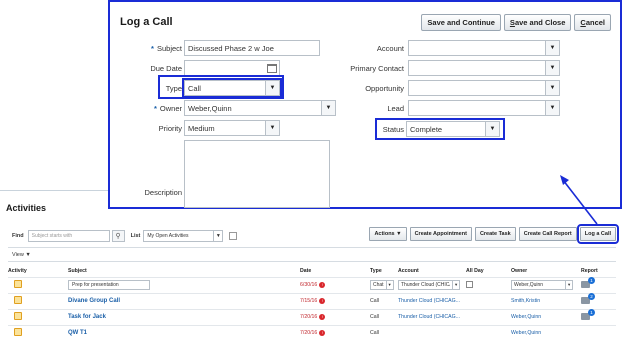 This screenshot has height=345, width=622. What do you see at coordinates (537, 22) in the screenshot?
I see `save-and-close-button: Save and Close` at bounding box center [537, 22].